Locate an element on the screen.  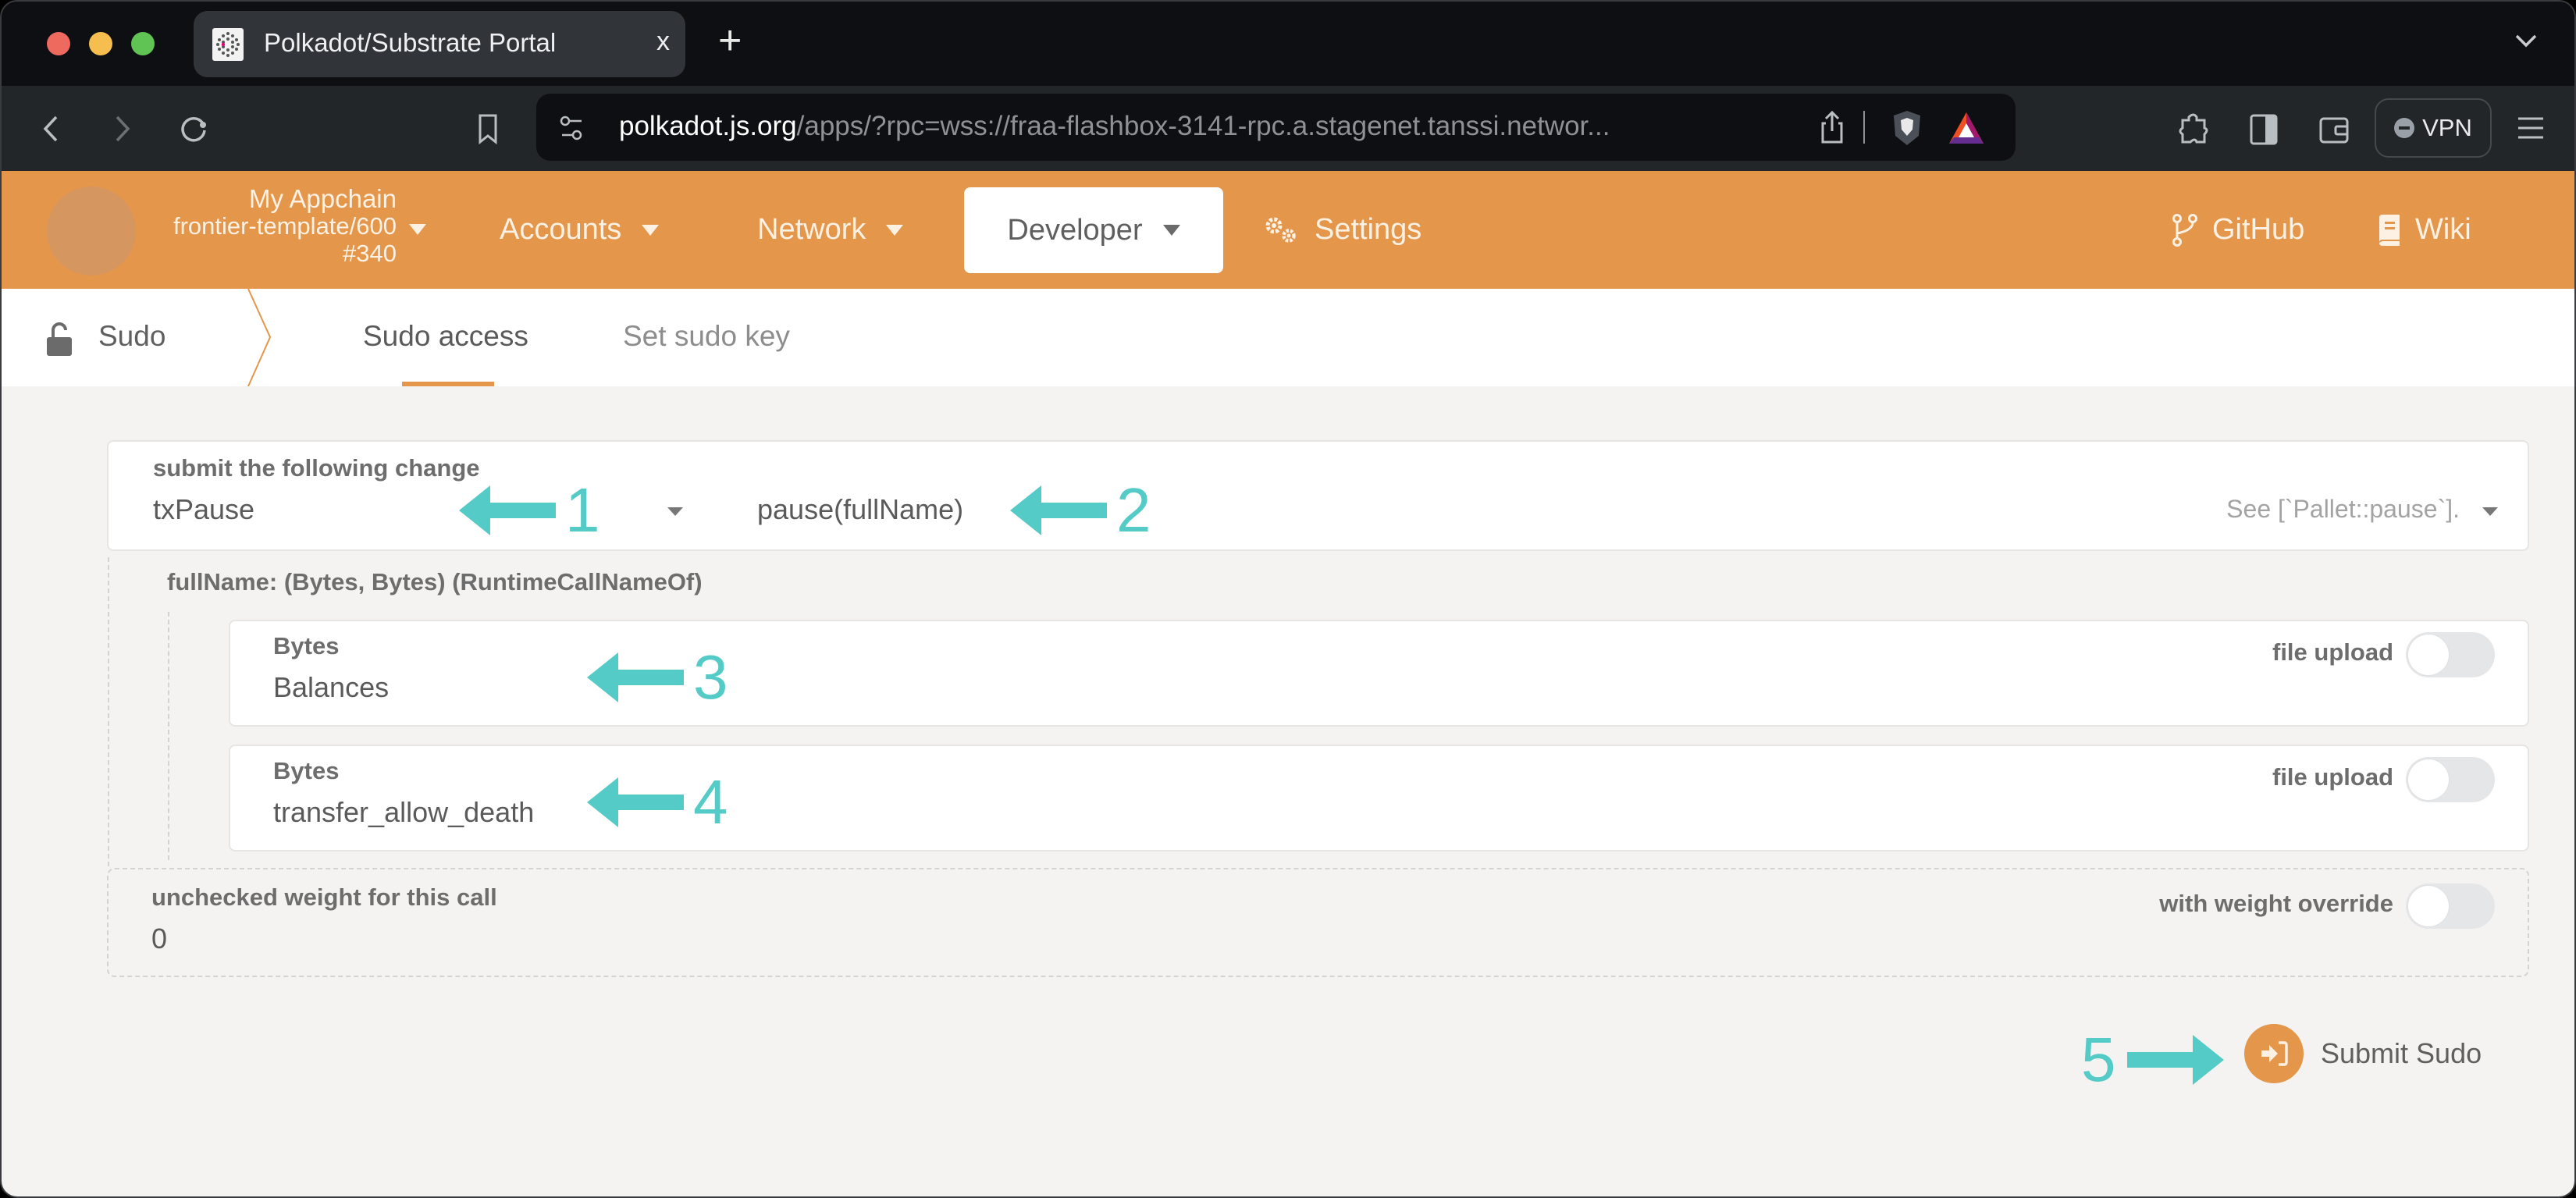
forward-icon is located at coordinates (121, 128).